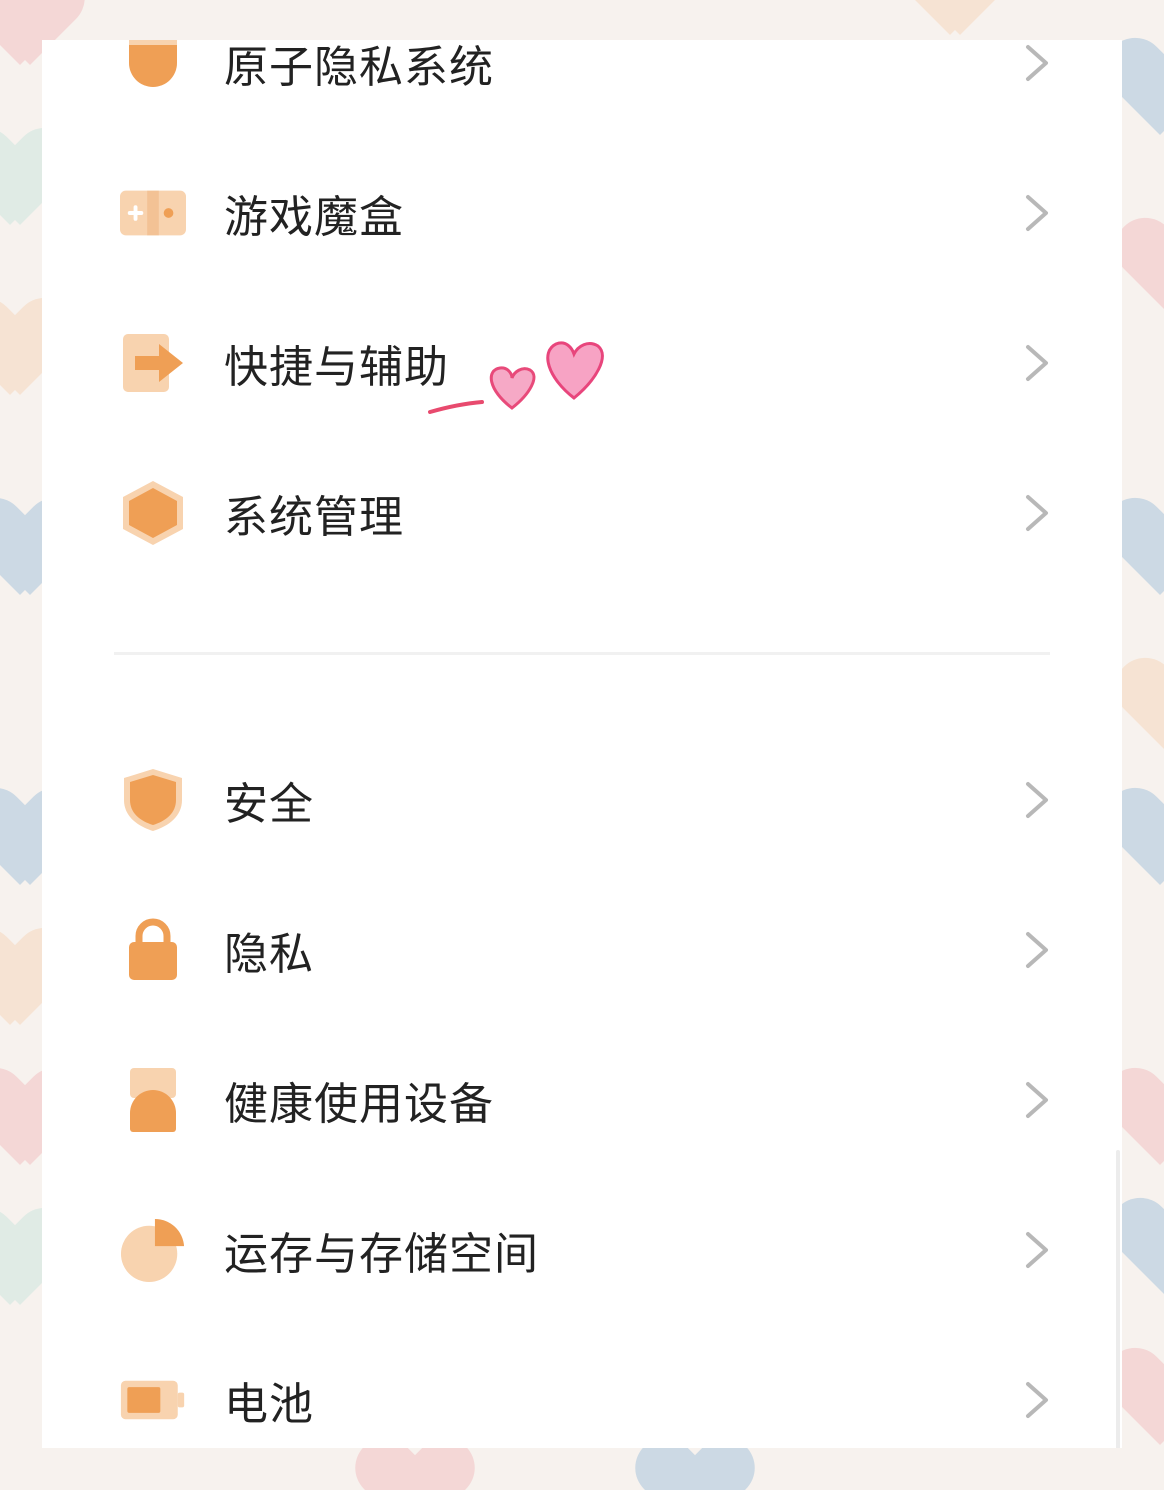 The width and height of the screenshot is (1164, 1490). What do you see at coordinates (582, 653) in the screenshot?
I see `section-divider` at bounding box center [582, 653].